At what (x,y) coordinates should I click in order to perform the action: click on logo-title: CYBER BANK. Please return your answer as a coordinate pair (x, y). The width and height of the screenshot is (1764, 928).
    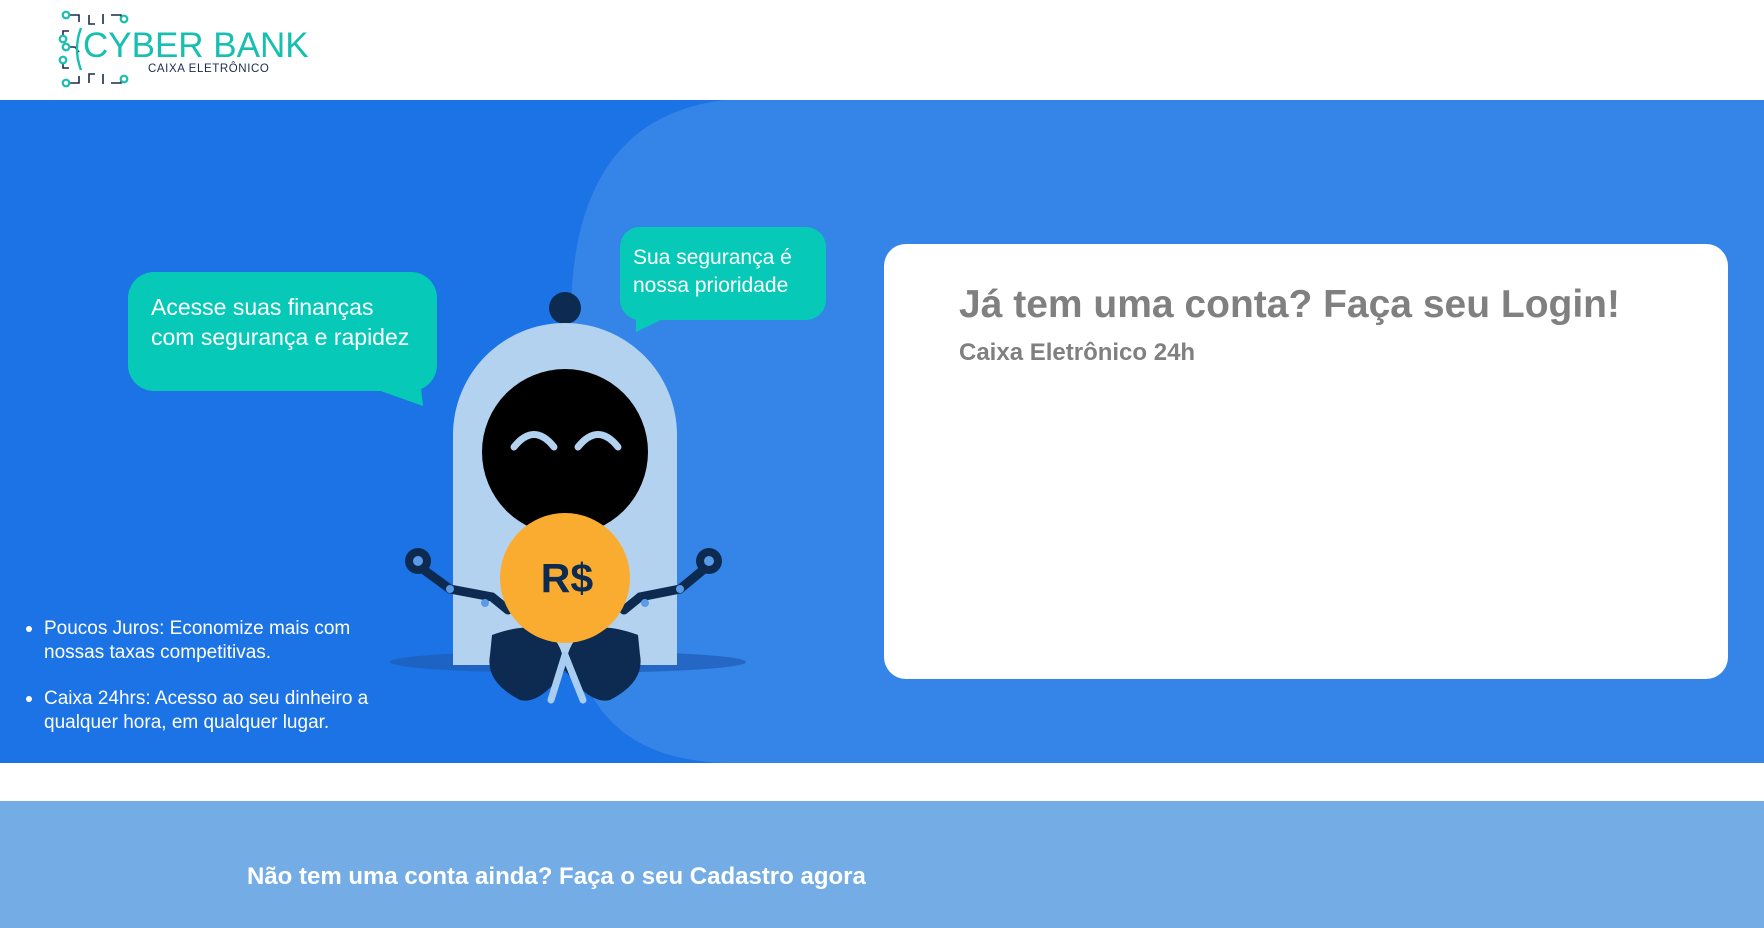
    Looking at the image, I should click on (196, 45).